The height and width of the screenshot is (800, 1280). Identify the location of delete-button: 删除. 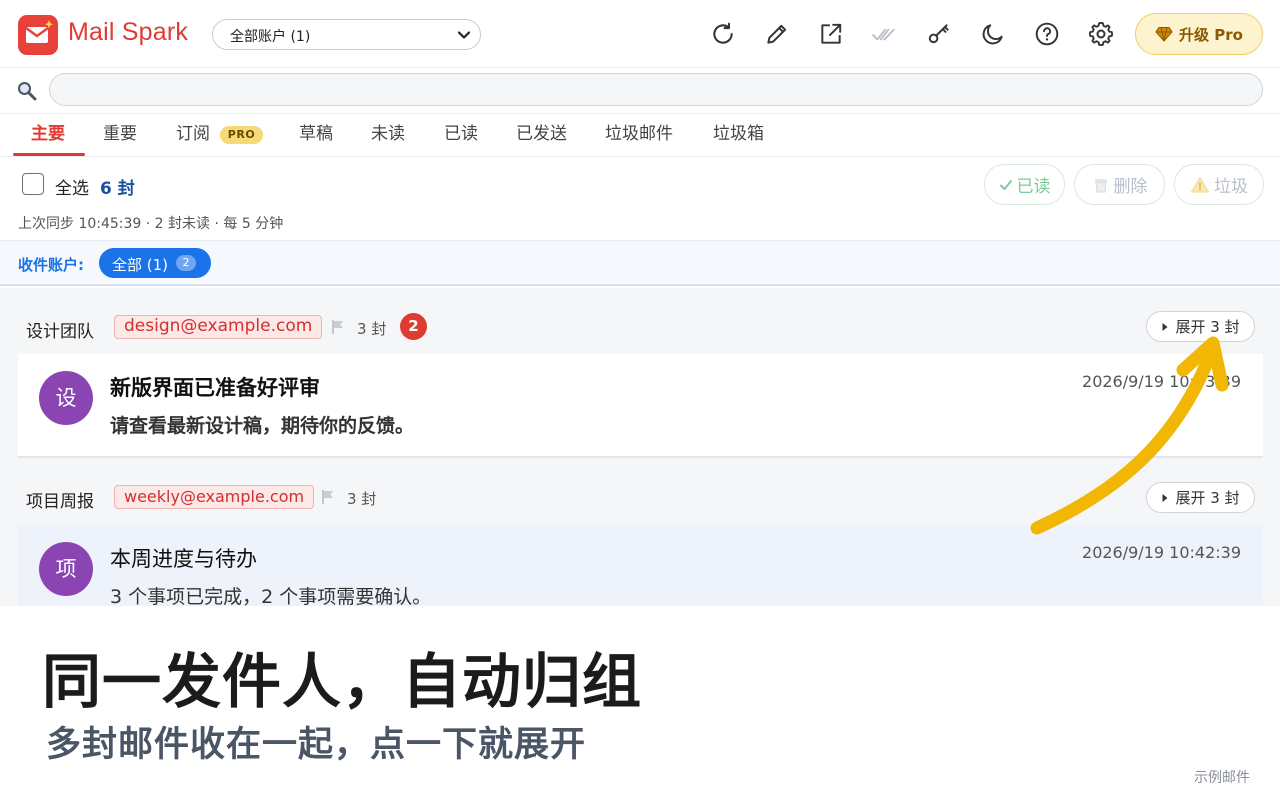
(1119, 184).